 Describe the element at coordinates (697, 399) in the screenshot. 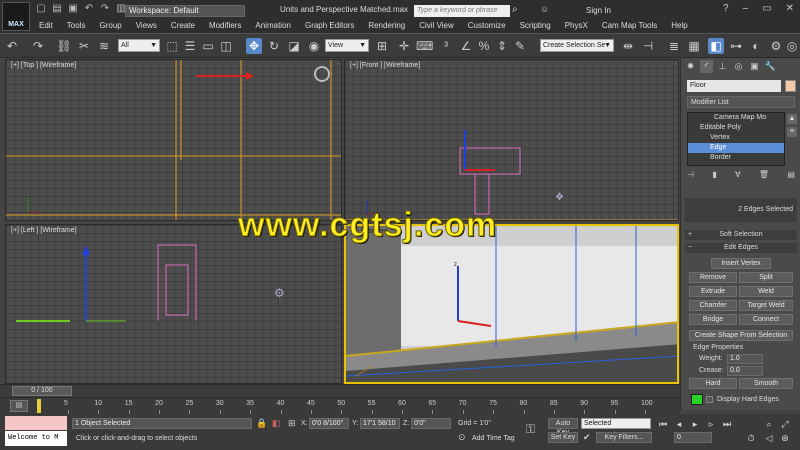

I see `hard-edge-color-swatch` at that location.